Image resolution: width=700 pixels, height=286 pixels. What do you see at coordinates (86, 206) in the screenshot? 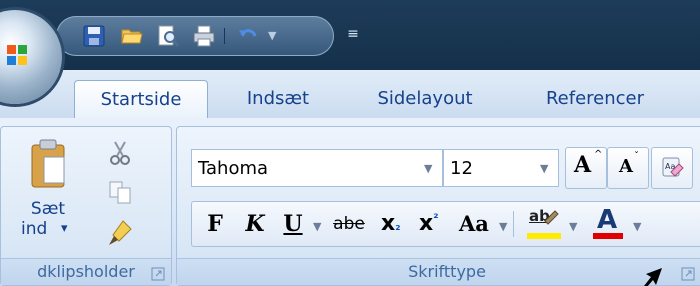
I see `clipboard-group: Sæt ind ▾ dklipsholder` at bounding box center [86, 206].